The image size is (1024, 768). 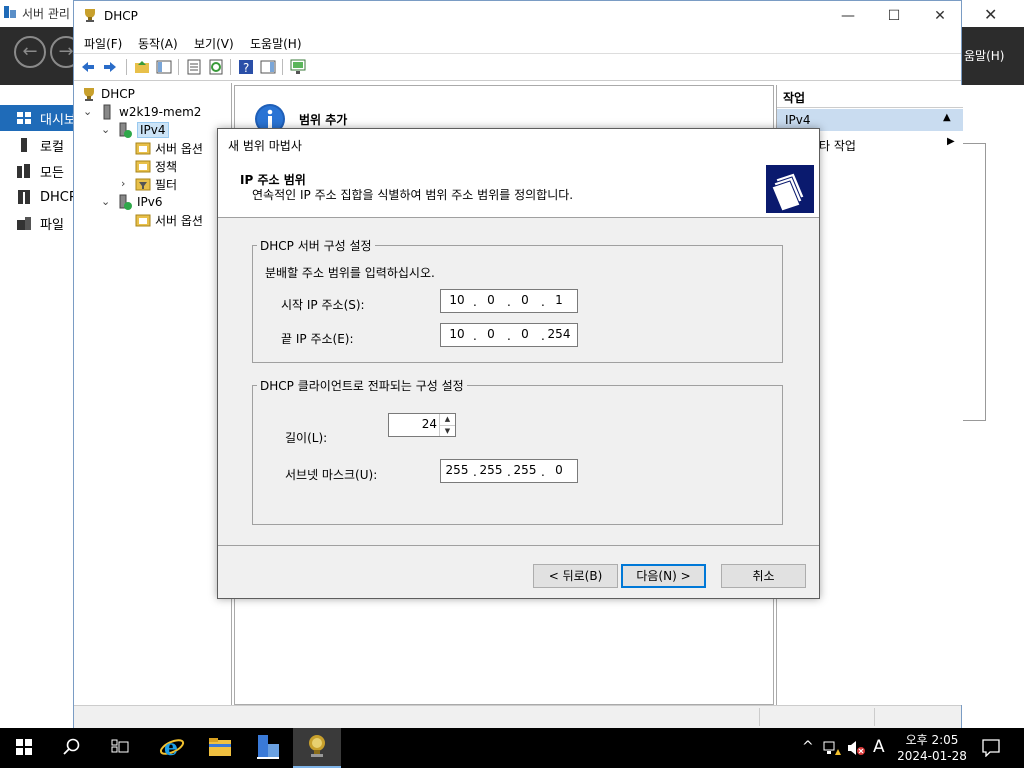 What do you see at coordinates (509, 471) in the screenshot?
I see `subnet-mask-input: 255 . 255 . 255 . 0` at bounding box center [509, 471].